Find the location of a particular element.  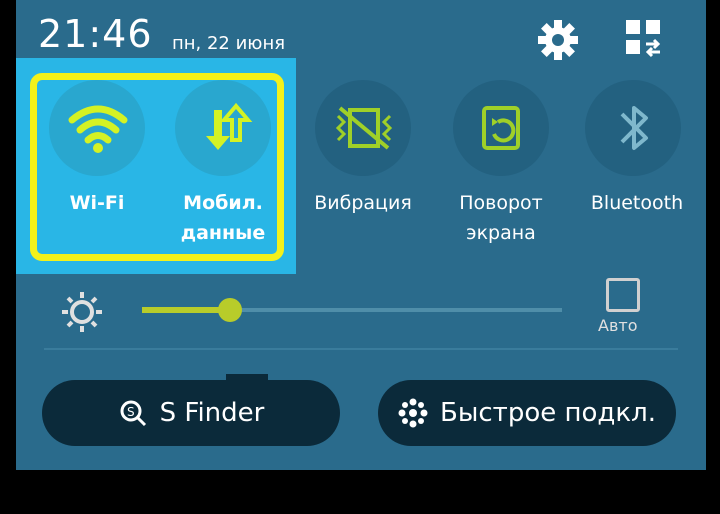

quick-connect-button: Быстрое подкл. is located at coordinates (527, 413).